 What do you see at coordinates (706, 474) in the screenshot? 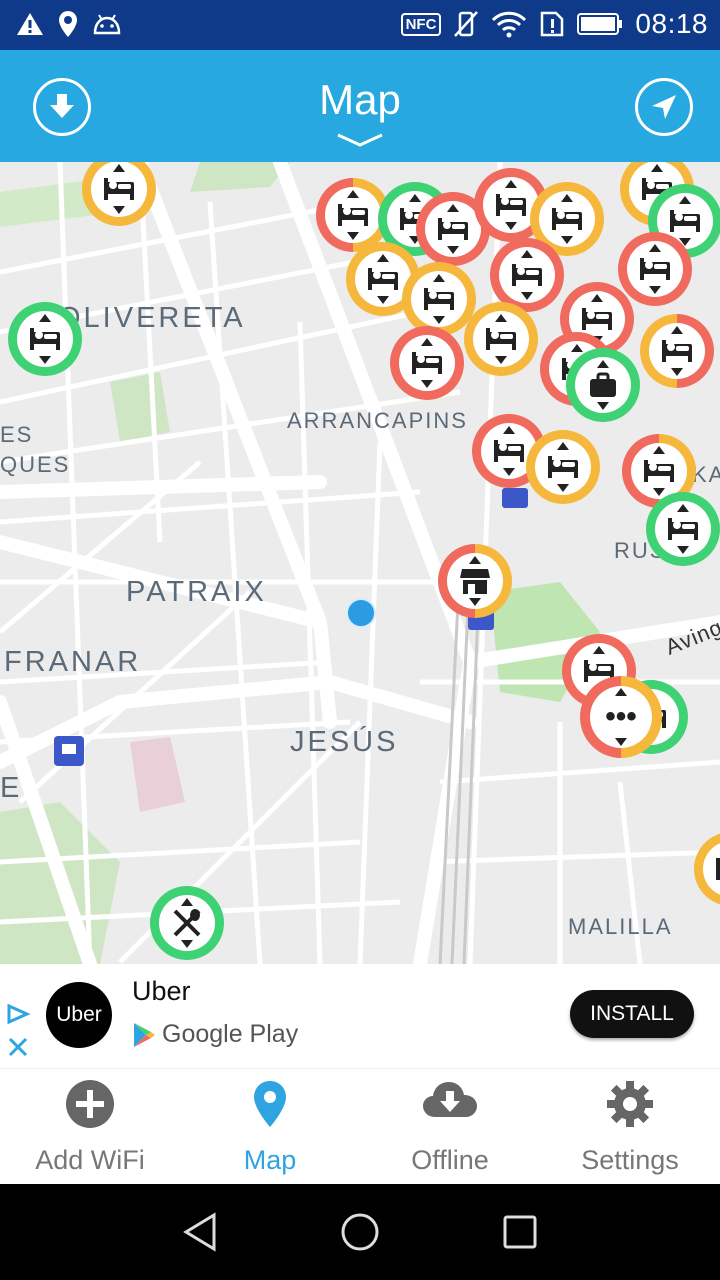
I see `map-label: KA` at bounding box center [706, 474].